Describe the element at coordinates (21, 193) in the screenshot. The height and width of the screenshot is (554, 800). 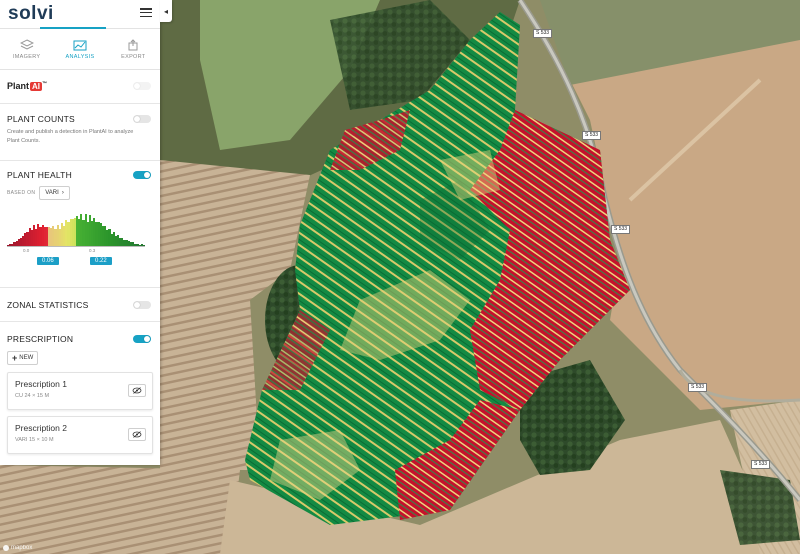
I see `based-on-label: BASED ON` at that location.